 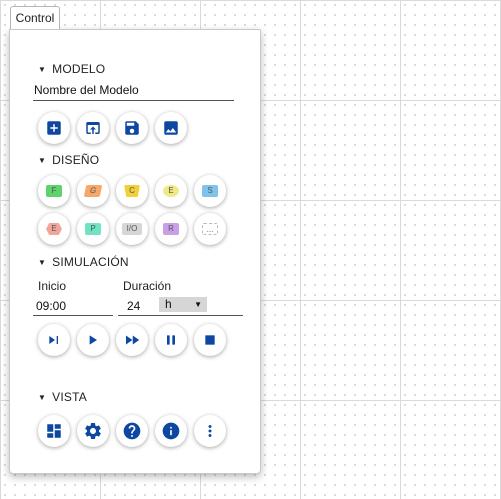 I want to click on help-button, so click(x=132, y=431).